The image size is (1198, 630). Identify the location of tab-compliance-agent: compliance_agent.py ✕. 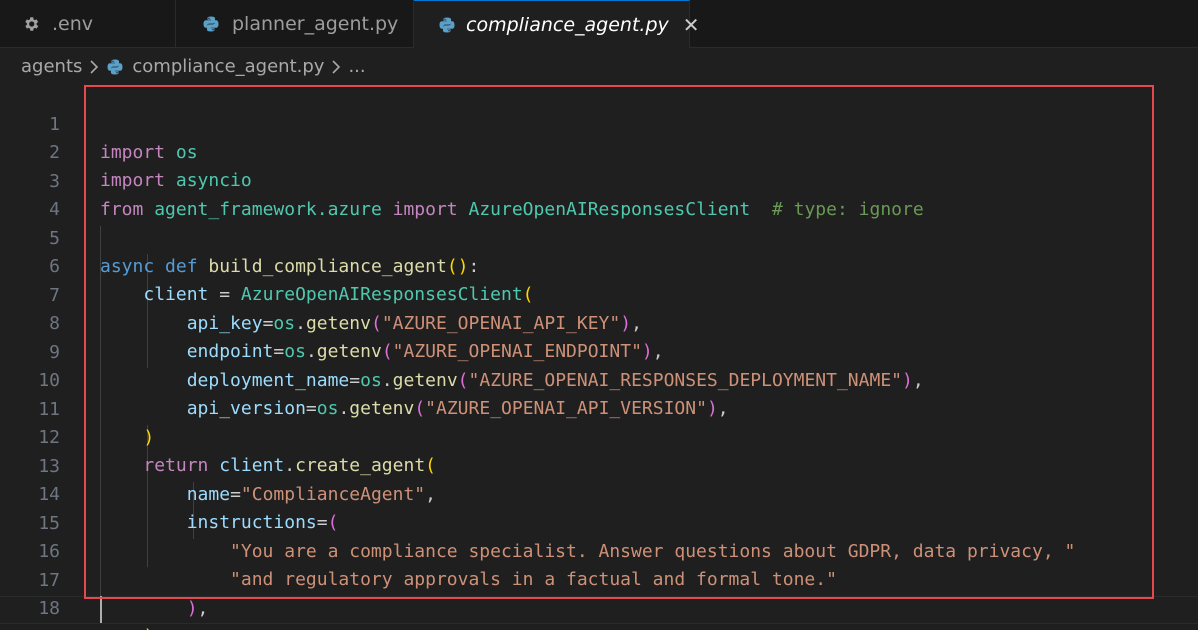
(557, 24).